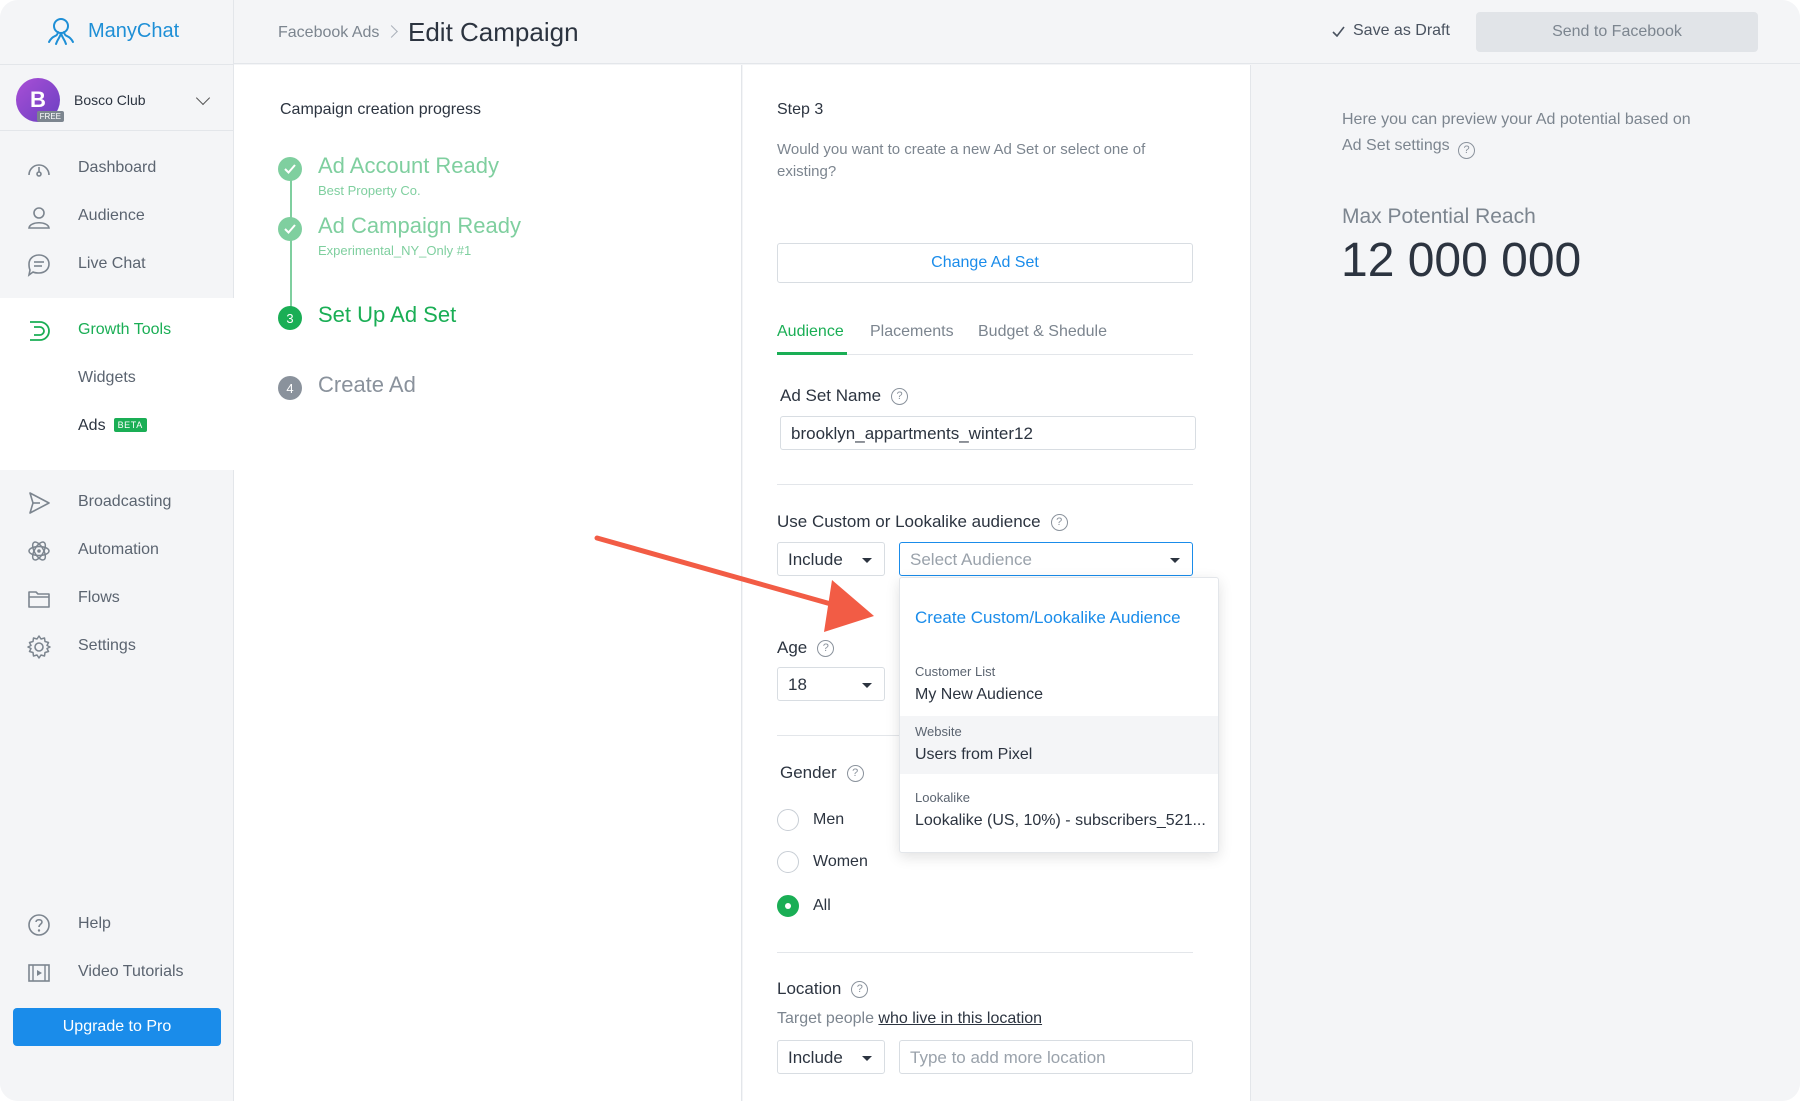 This screenshot has height=1101, width=1800. I want to click on change-ad-set-button: Change Ad Set, so click(985, 263).